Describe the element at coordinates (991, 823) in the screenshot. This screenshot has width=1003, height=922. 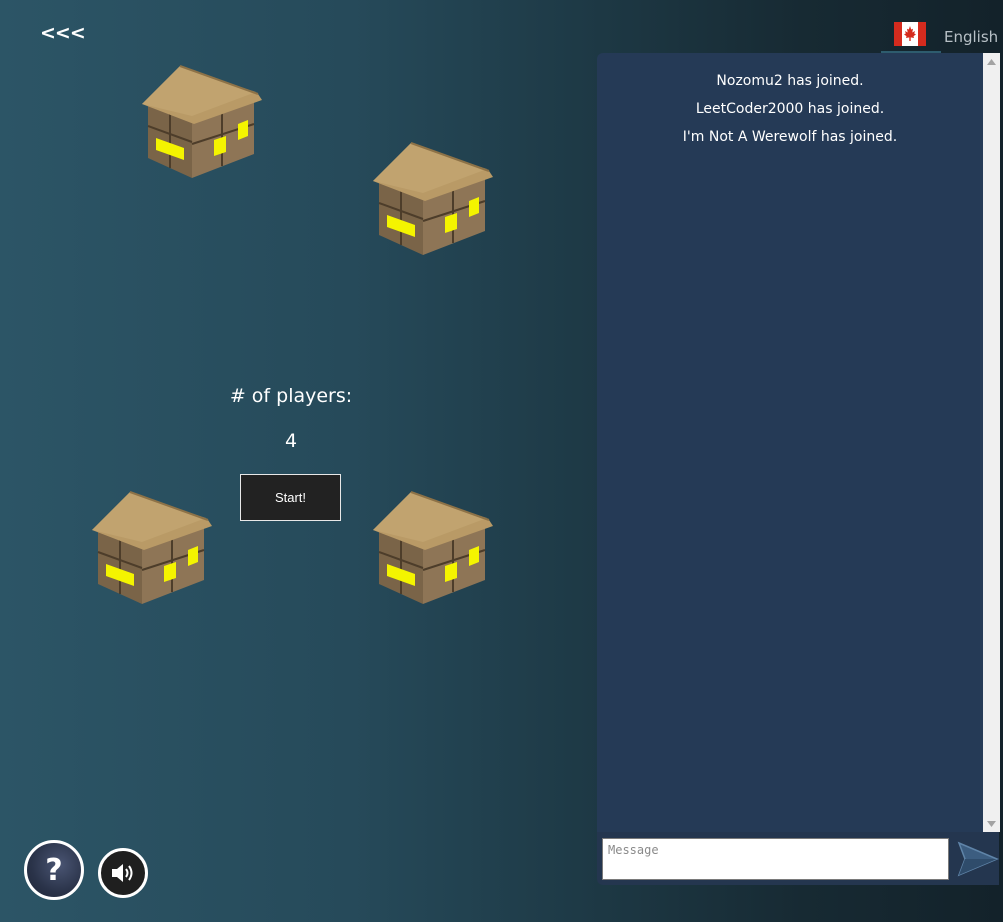
I see `scroll-down-arrow-icon` at that location.